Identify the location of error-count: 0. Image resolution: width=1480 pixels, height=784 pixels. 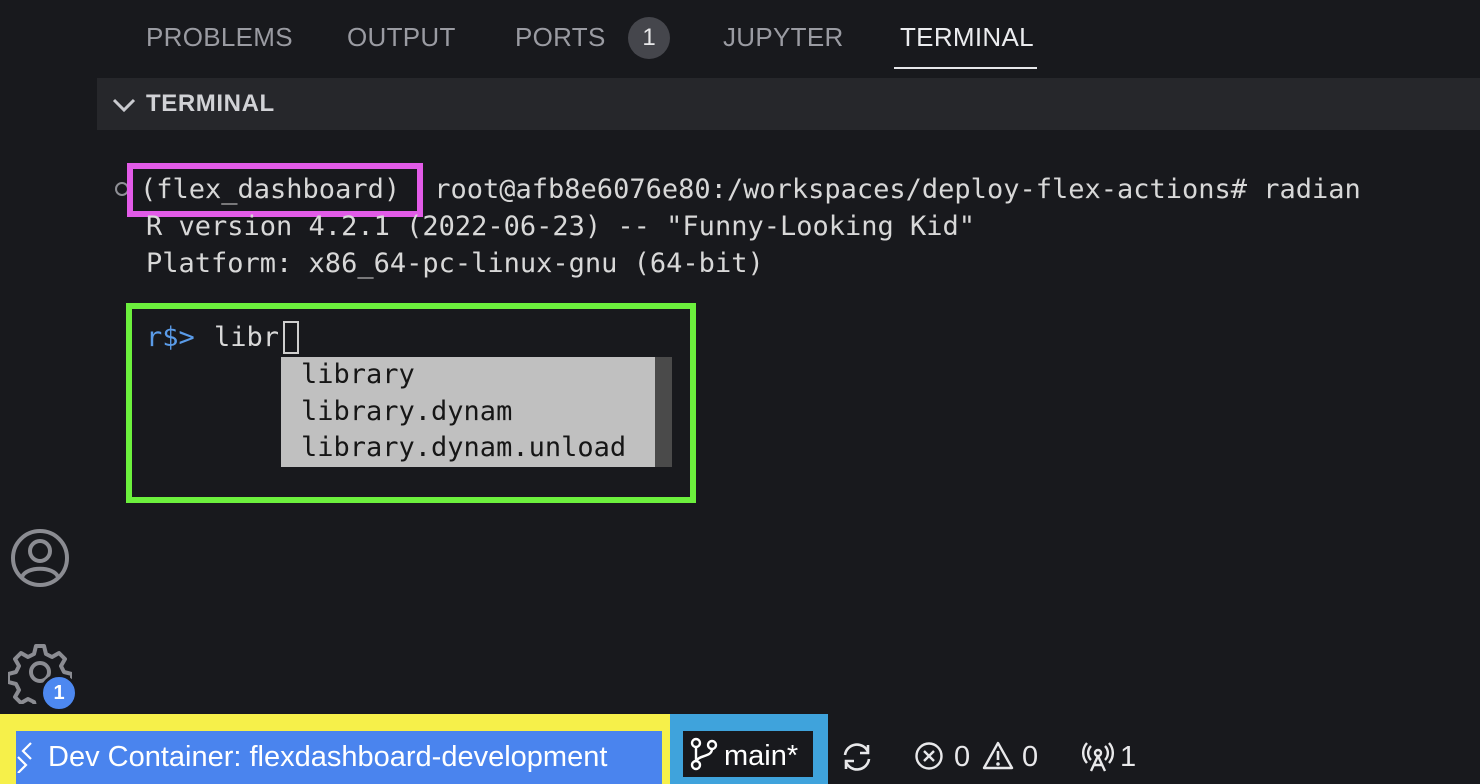
(962, 757).